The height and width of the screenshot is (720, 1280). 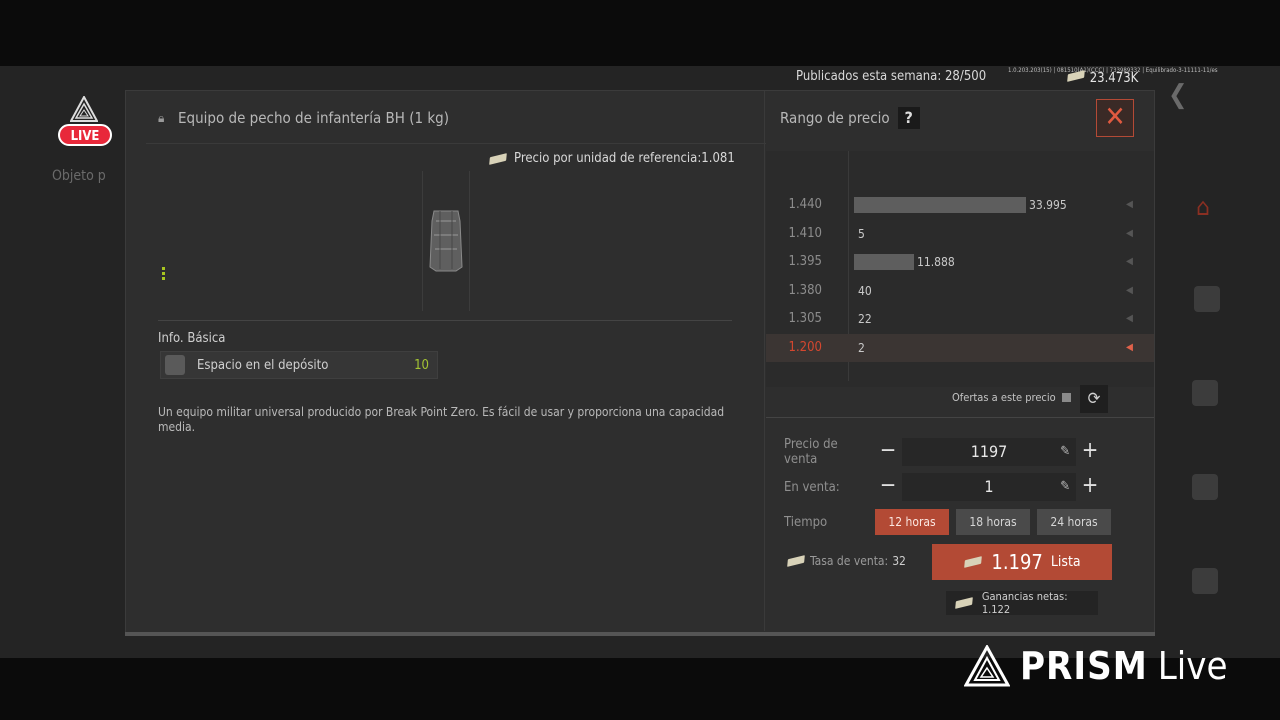 I want to click on sale-price-row: Precio de venta − 1197 ✎ +, so click(x=944, y=452).